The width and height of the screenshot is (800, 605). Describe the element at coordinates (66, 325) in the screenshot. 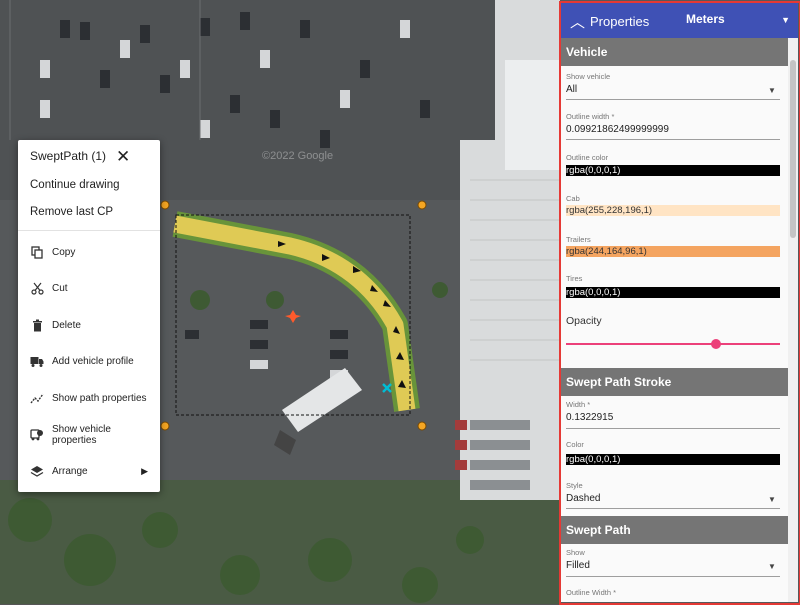

I see `delete-label: Delete` at that location.